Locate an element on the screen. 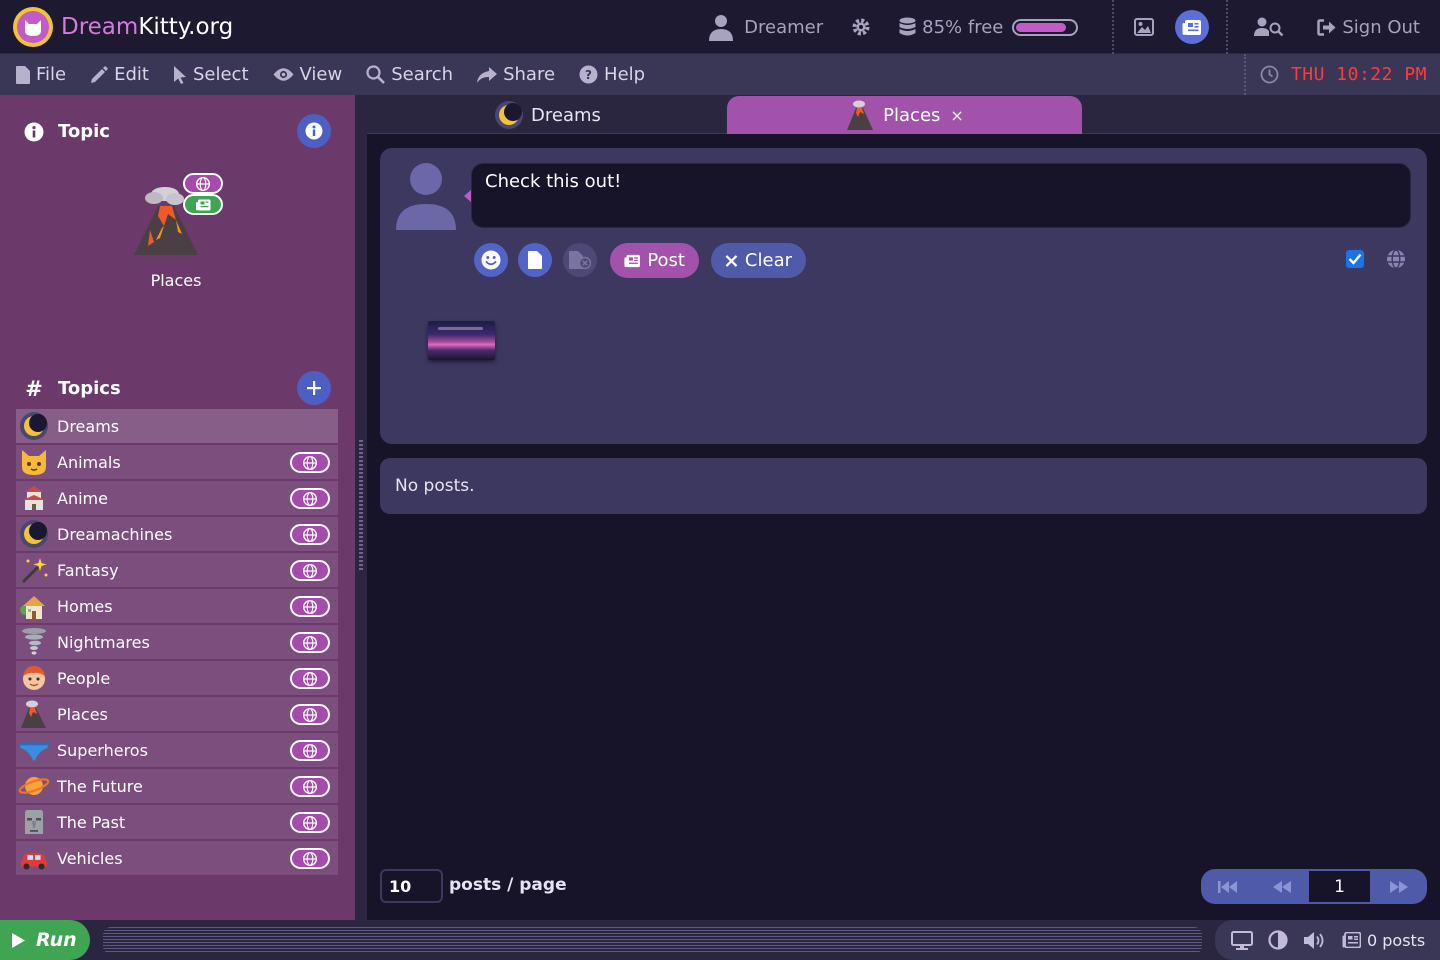 This screenshot has height=960, width=1440. topic-item: The Future is located at coordinates (177, 786).